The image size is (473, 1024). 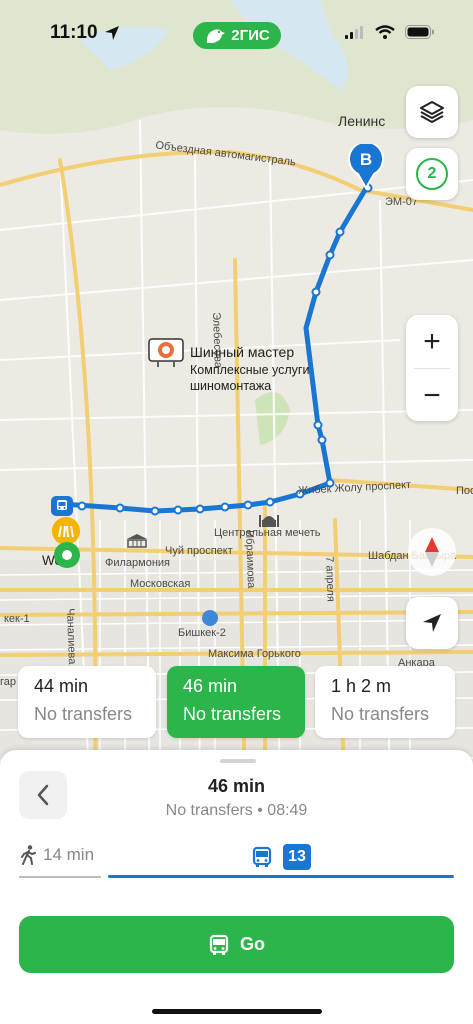 What do you see at coordinates (8, 682) in the screenshot?
I see `map-label-egar: гар` at bounding box center [8, 682].